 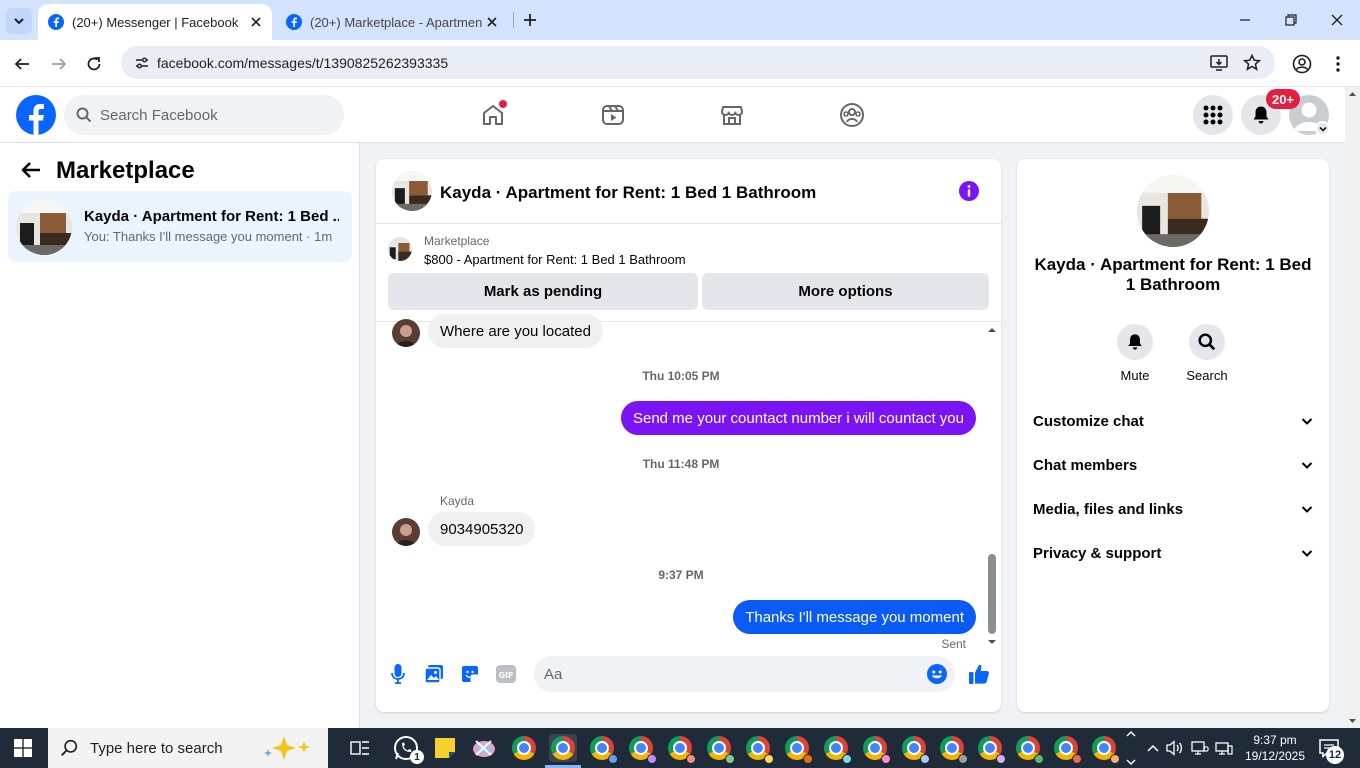 I want to click on nav-video, so click(x=613, y=115).